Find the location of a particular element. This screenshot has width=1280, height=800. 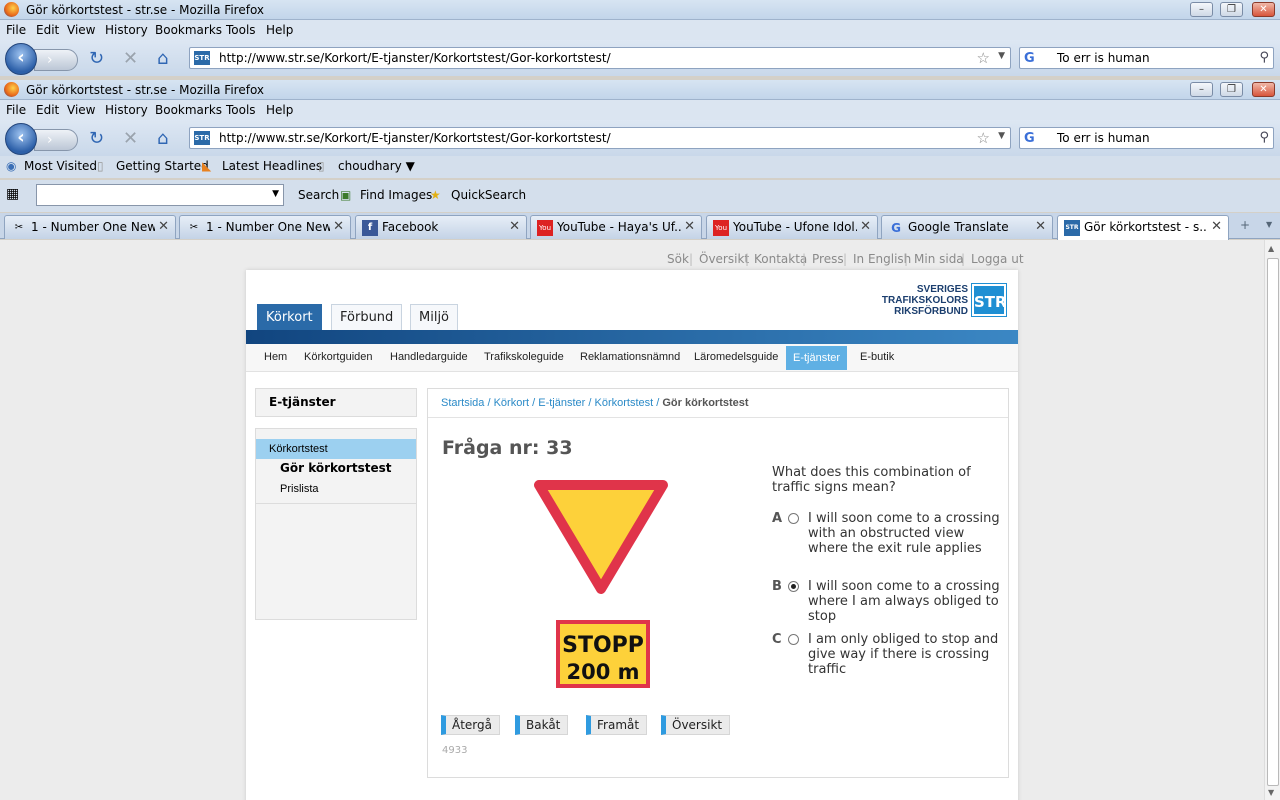

subnav-hem: Hem is located at coordinates (275, 357).